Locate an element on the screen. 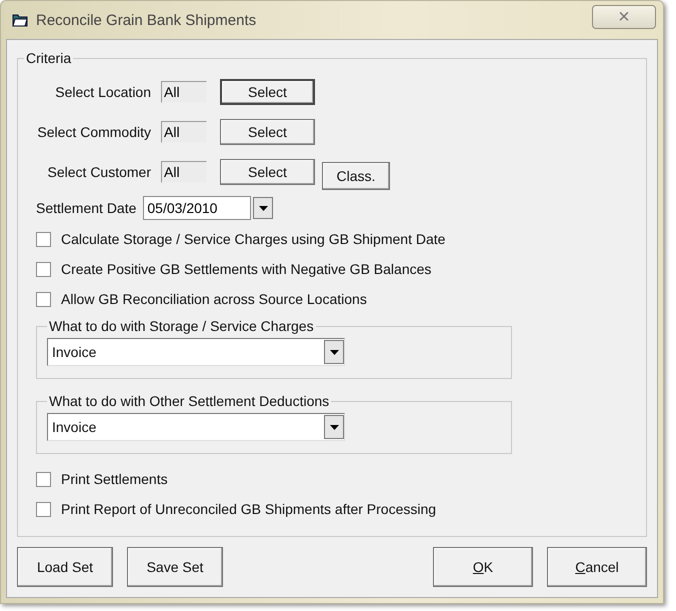  checkbox-label: Create Positive GB Settlements with Negative GB Balances is located at coordinates (246, 269).